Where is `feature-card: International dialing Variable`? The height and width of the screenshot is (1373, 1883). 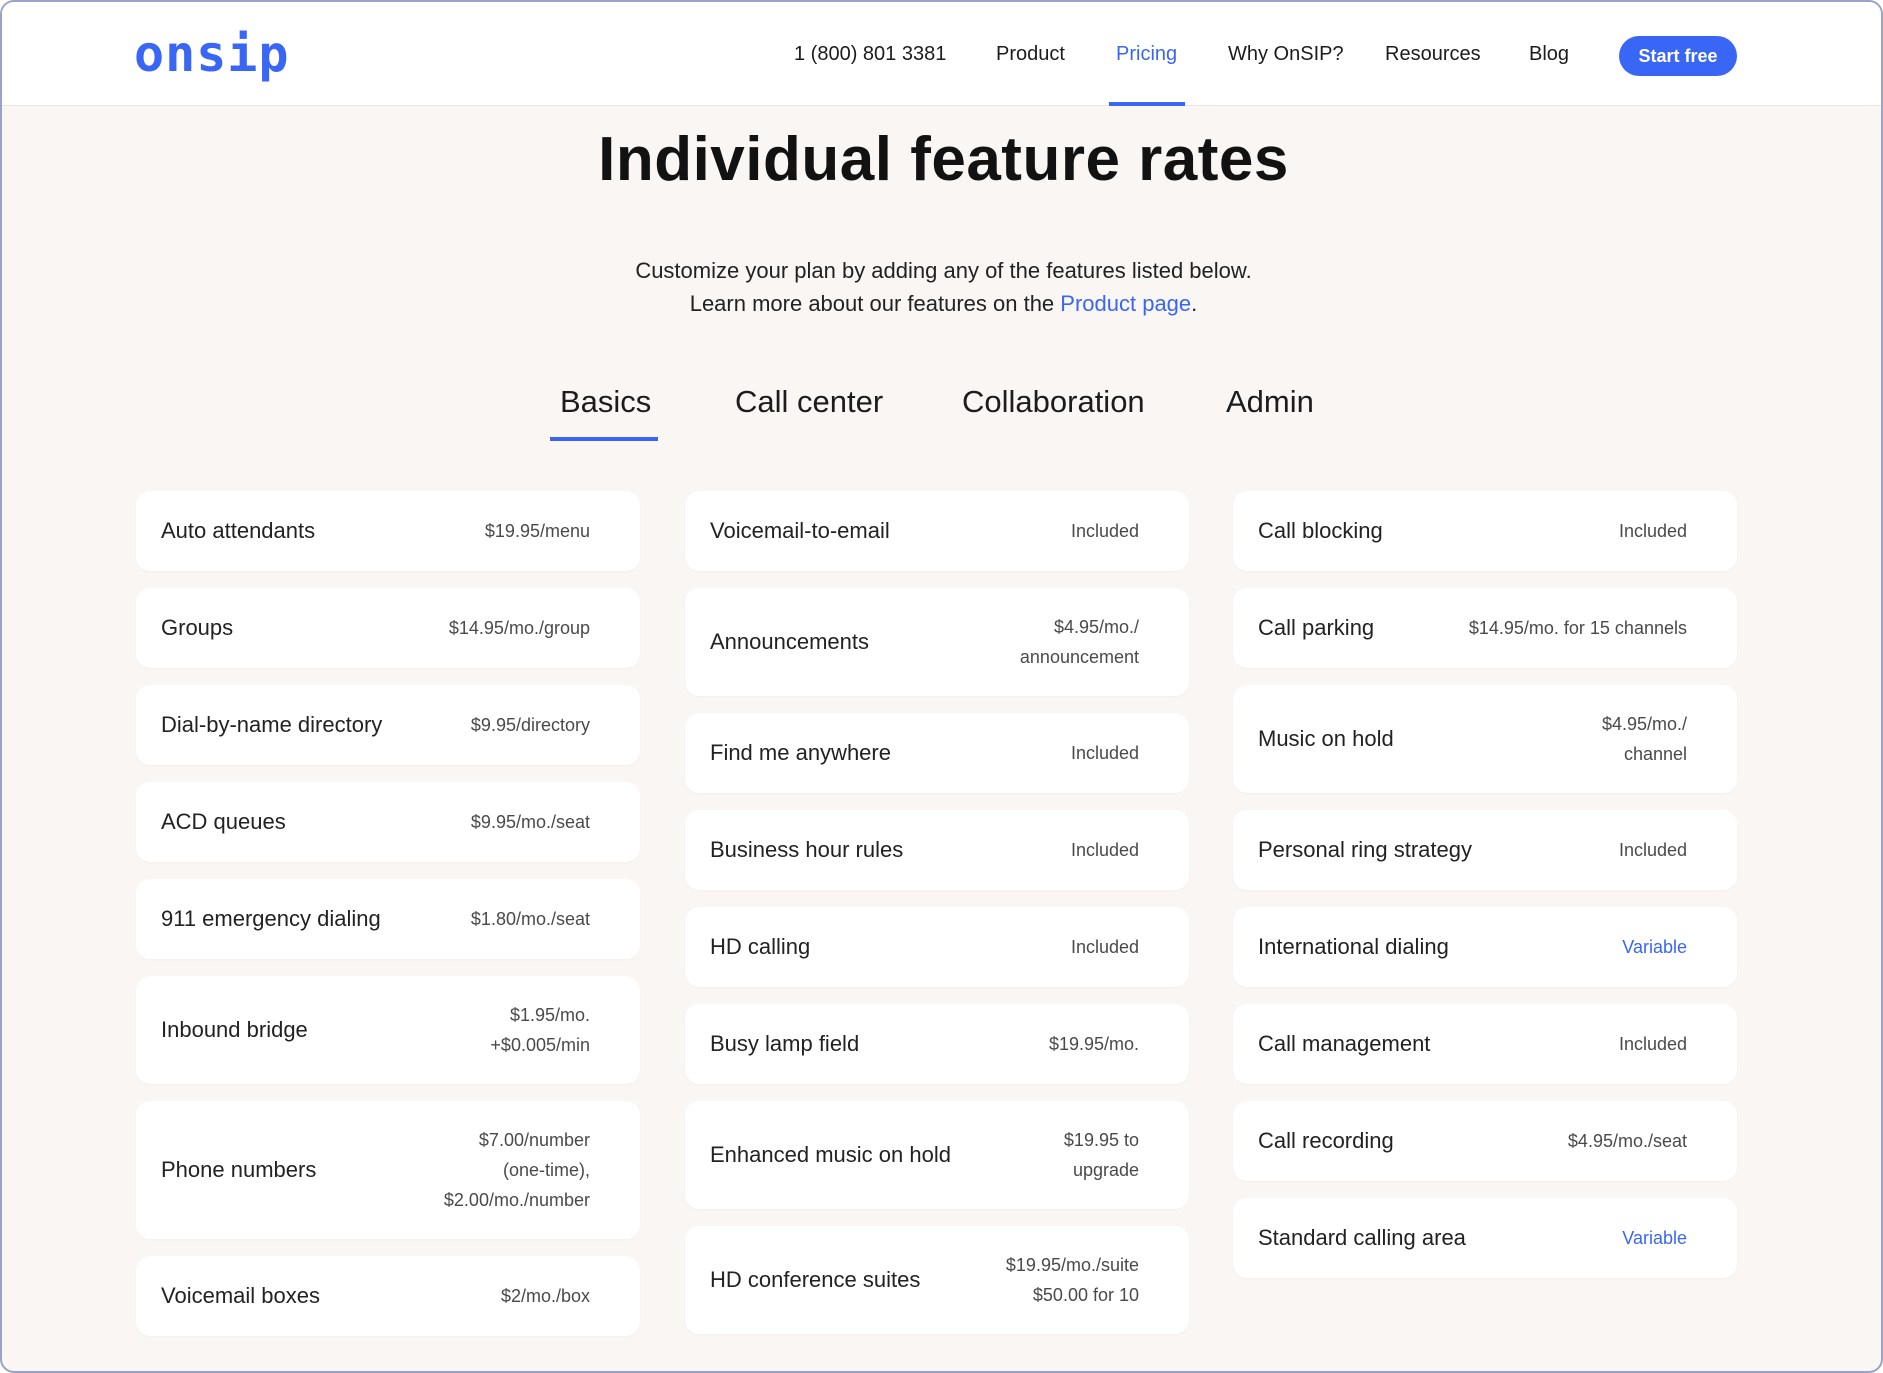
feature-card: International dialing Variable is located at coordinates (1485, 947).